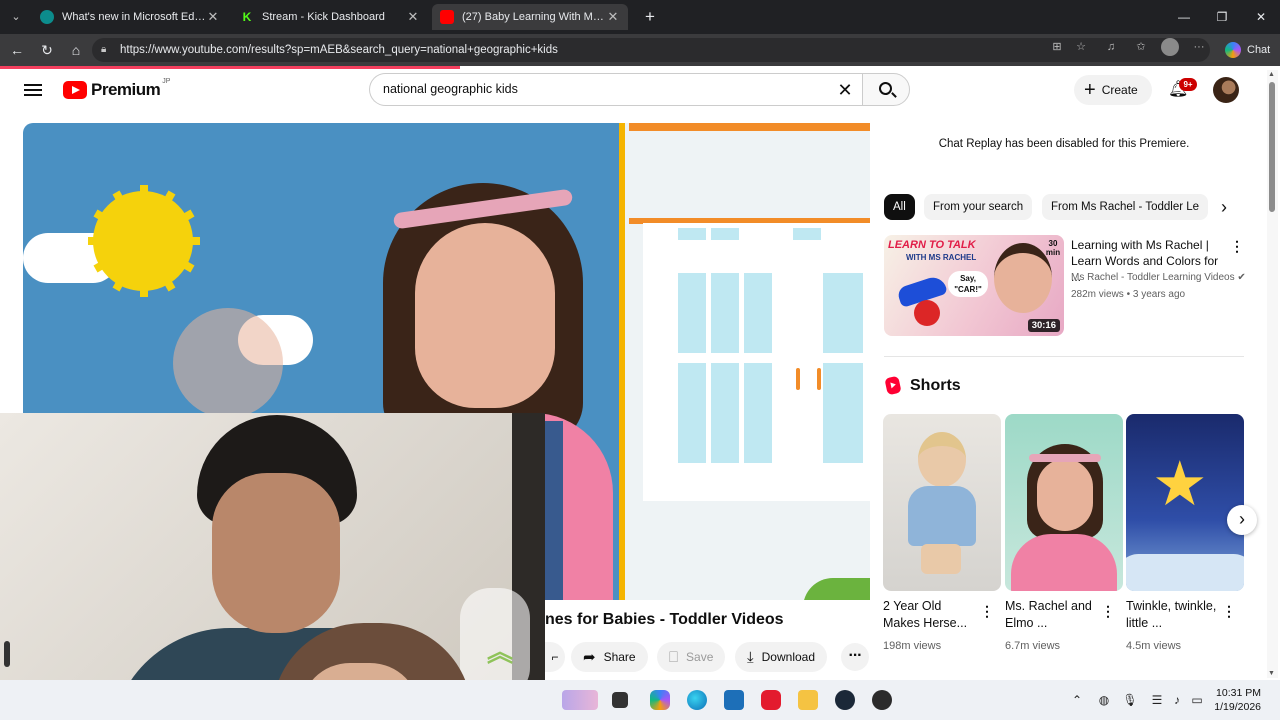 The width and height of the screenshot is (1280, 720). Describe the element at coordinates (1180, 484) in the screenshot. I see `star-icon: ★` at that location.